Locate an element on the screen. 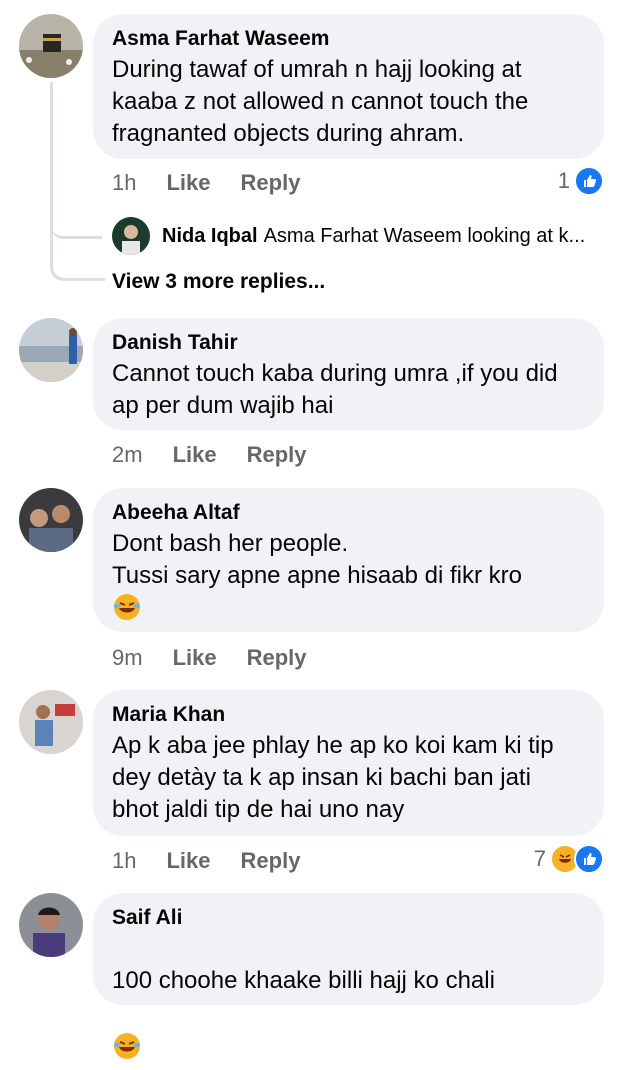  comment-text: 100 choohe khaake billi hajj ko chali is located at coordinates (303, 980).